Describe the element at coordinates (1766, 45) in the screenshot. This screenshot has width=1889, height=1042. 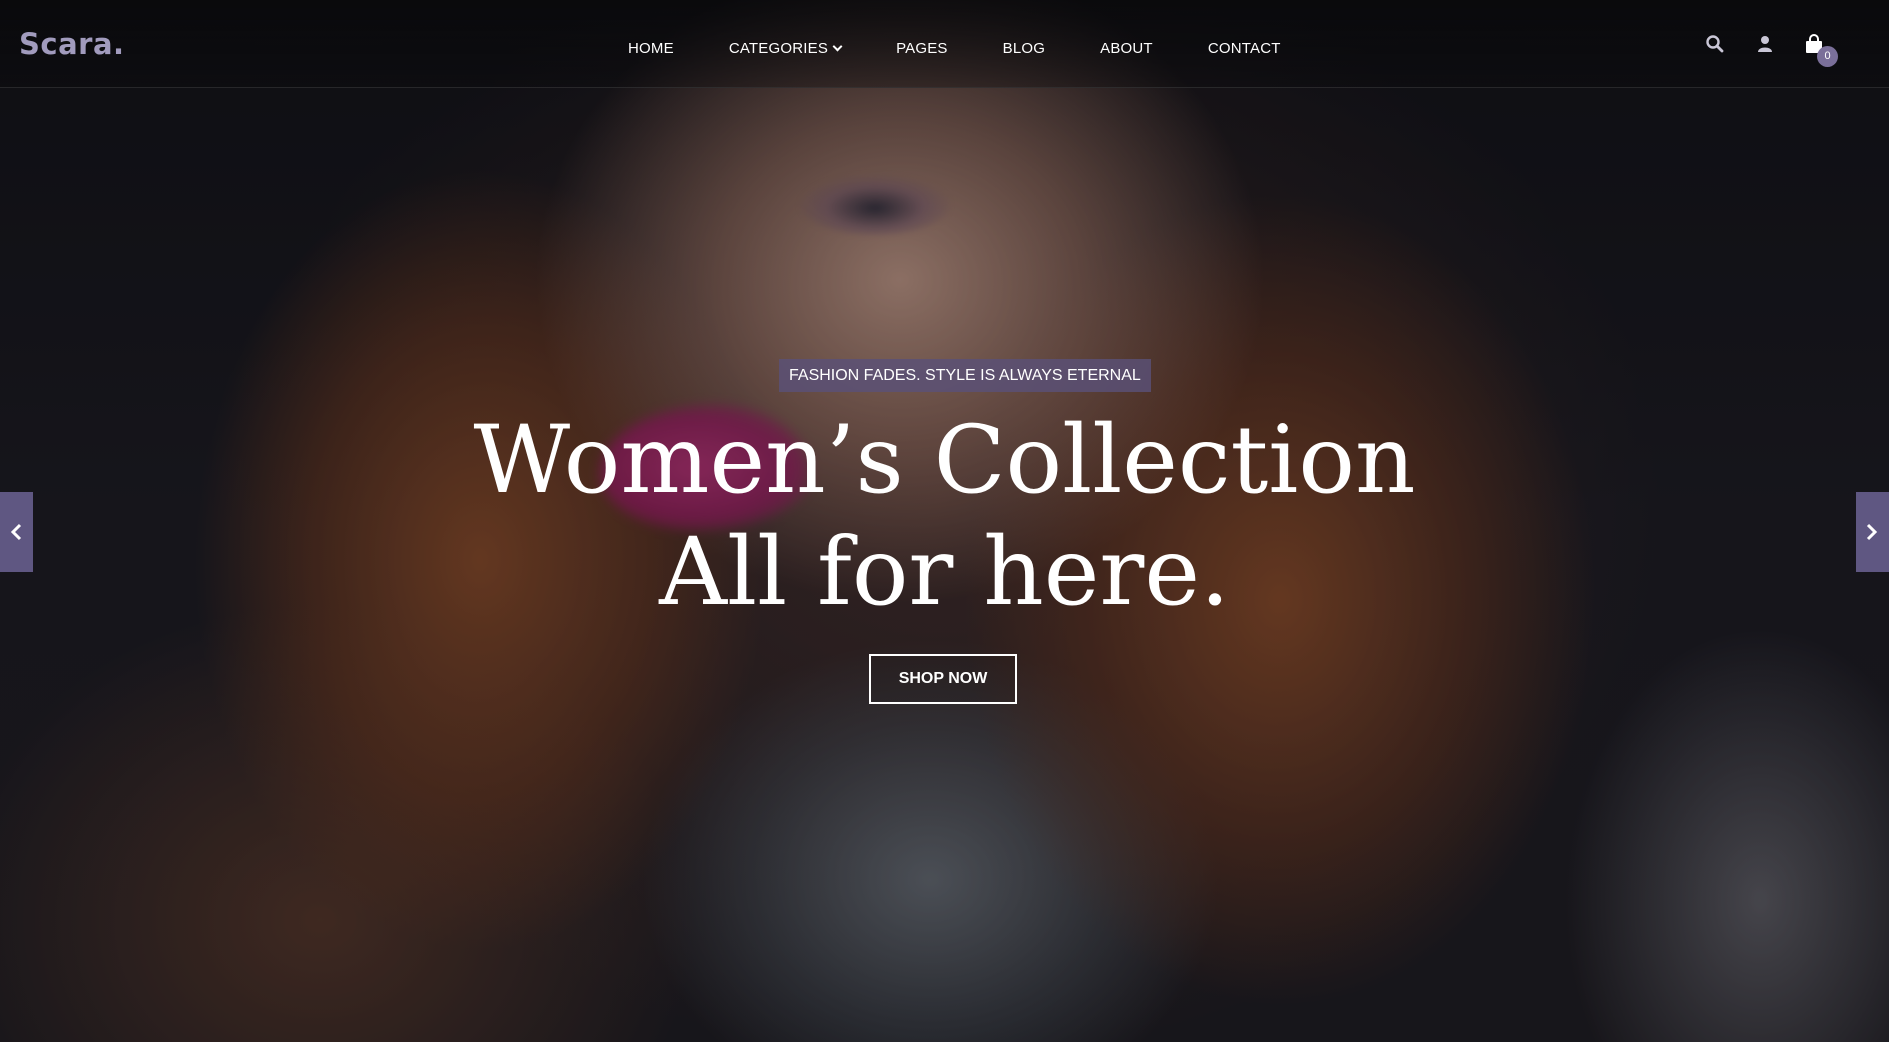
I see `user-icon` at that location.